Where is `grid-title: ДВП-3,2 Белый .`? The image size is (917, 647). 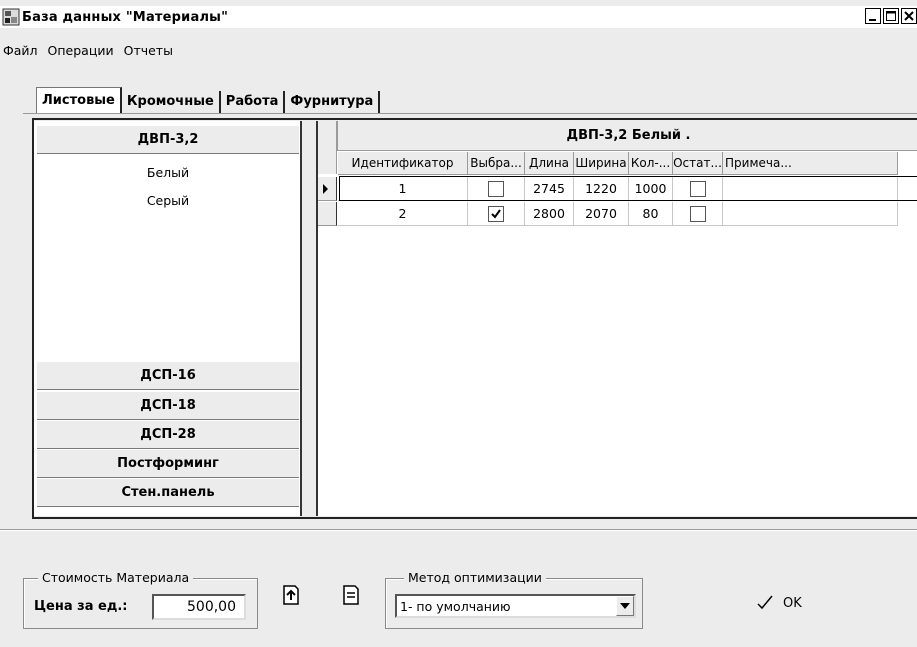
grid-title: ДВП-3,2 Белый . is located at coordinates (627, 136).